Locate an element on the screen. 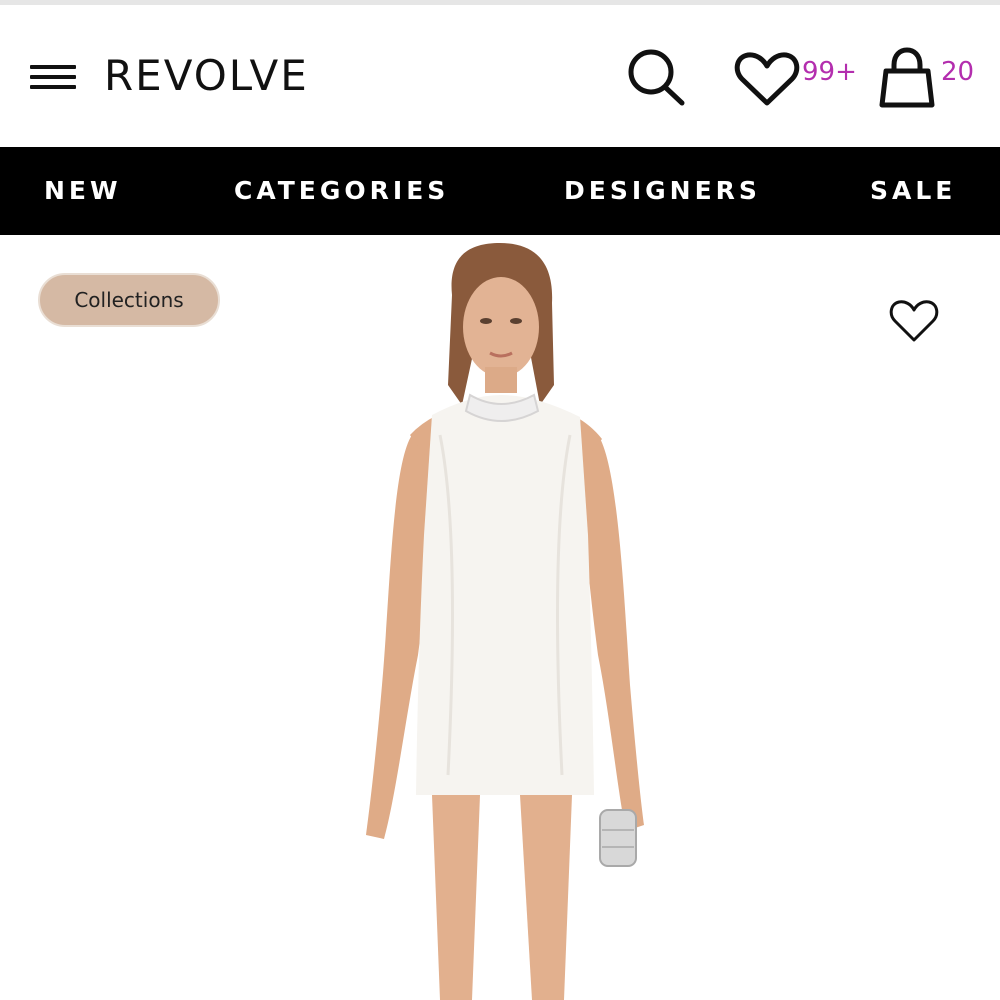  main-nav: NEW CATEGORIES DESIGNERS SALE is located at coordinates (500, 191).